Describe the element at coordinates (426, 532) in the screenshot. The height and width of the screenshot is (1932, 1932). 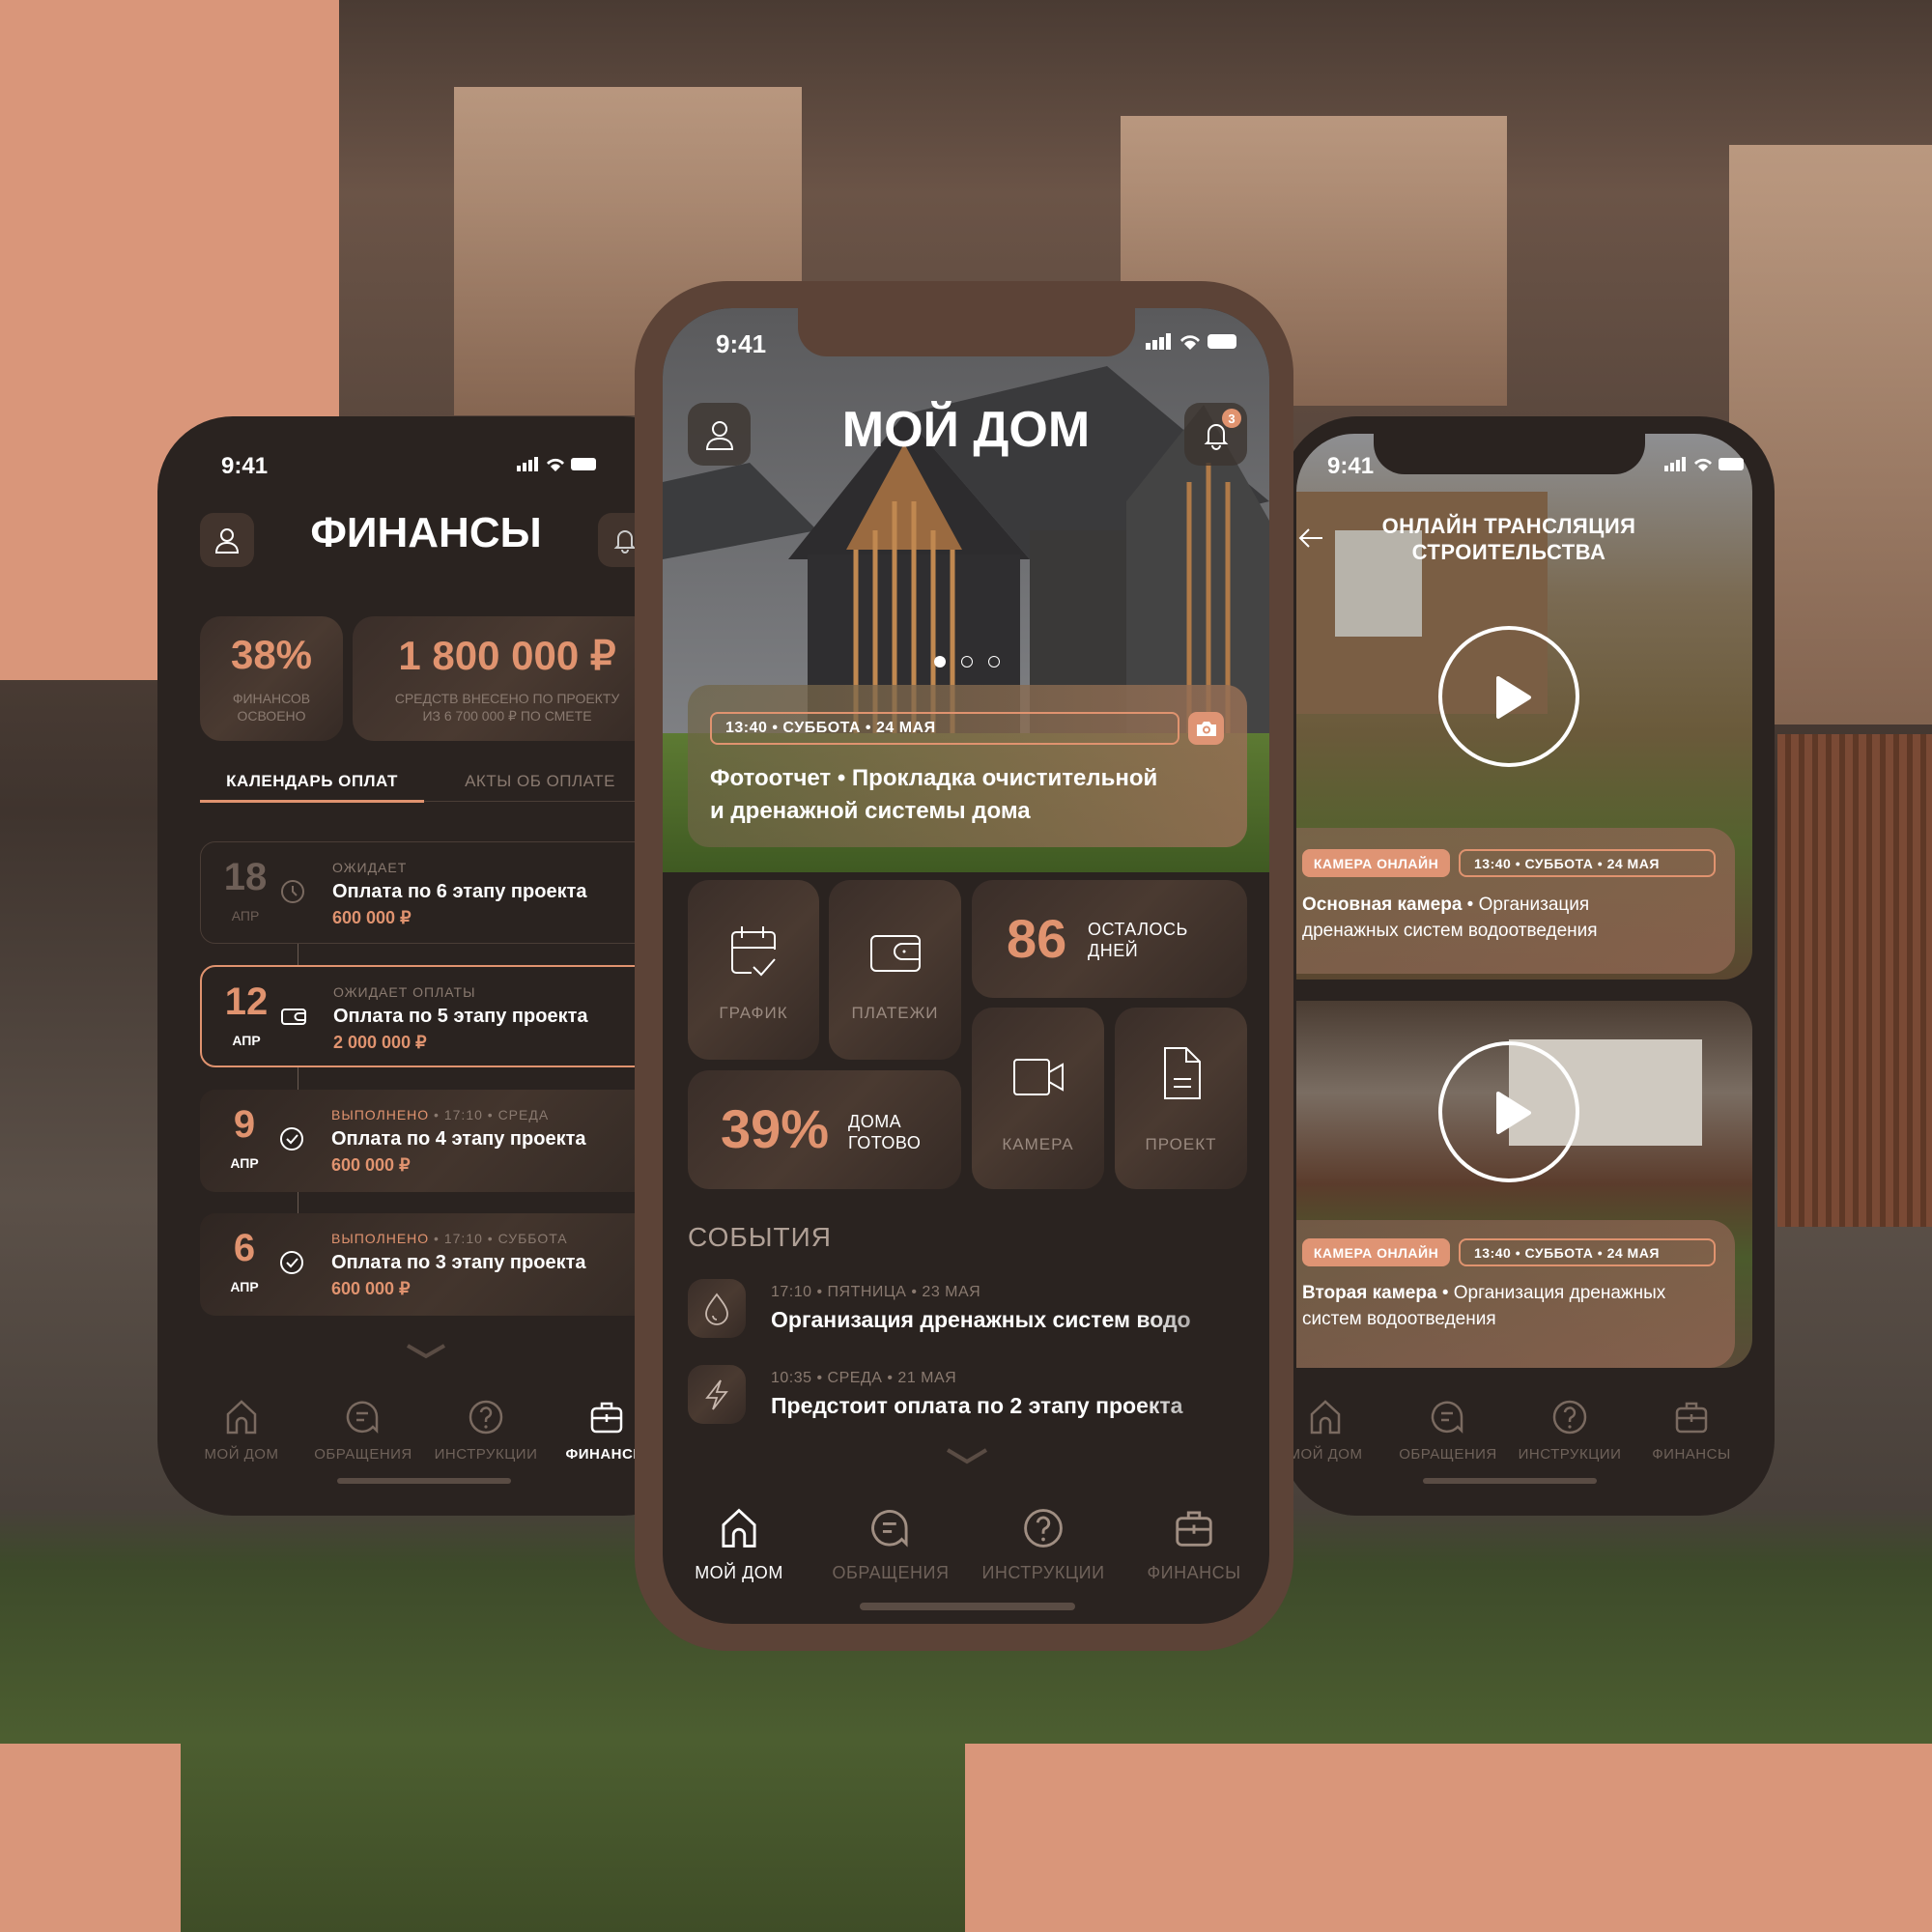
I see `page-title: ФИНАНСЫ` at that location.